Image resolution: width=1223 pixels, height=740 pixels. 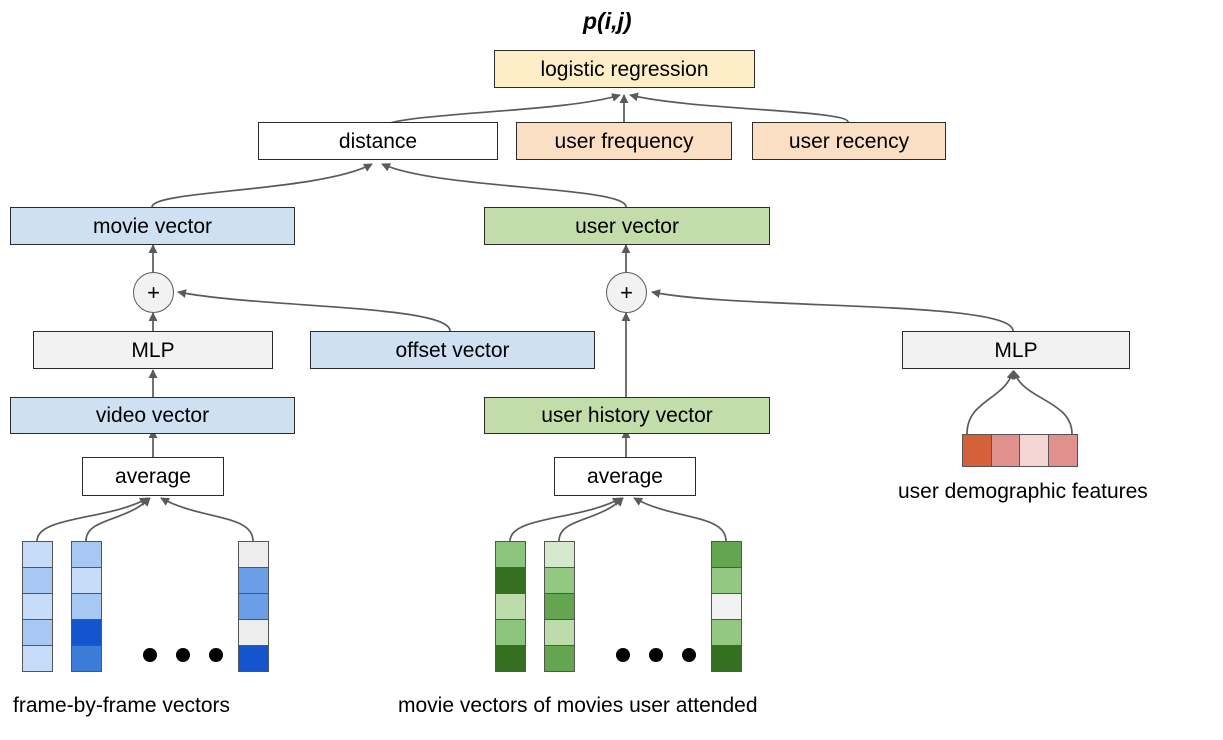 What do you see at coordinates (1016, 350) in the screenshot?
I see `node-mlp-demographic: MLP` at bounding box center [1016, 350].